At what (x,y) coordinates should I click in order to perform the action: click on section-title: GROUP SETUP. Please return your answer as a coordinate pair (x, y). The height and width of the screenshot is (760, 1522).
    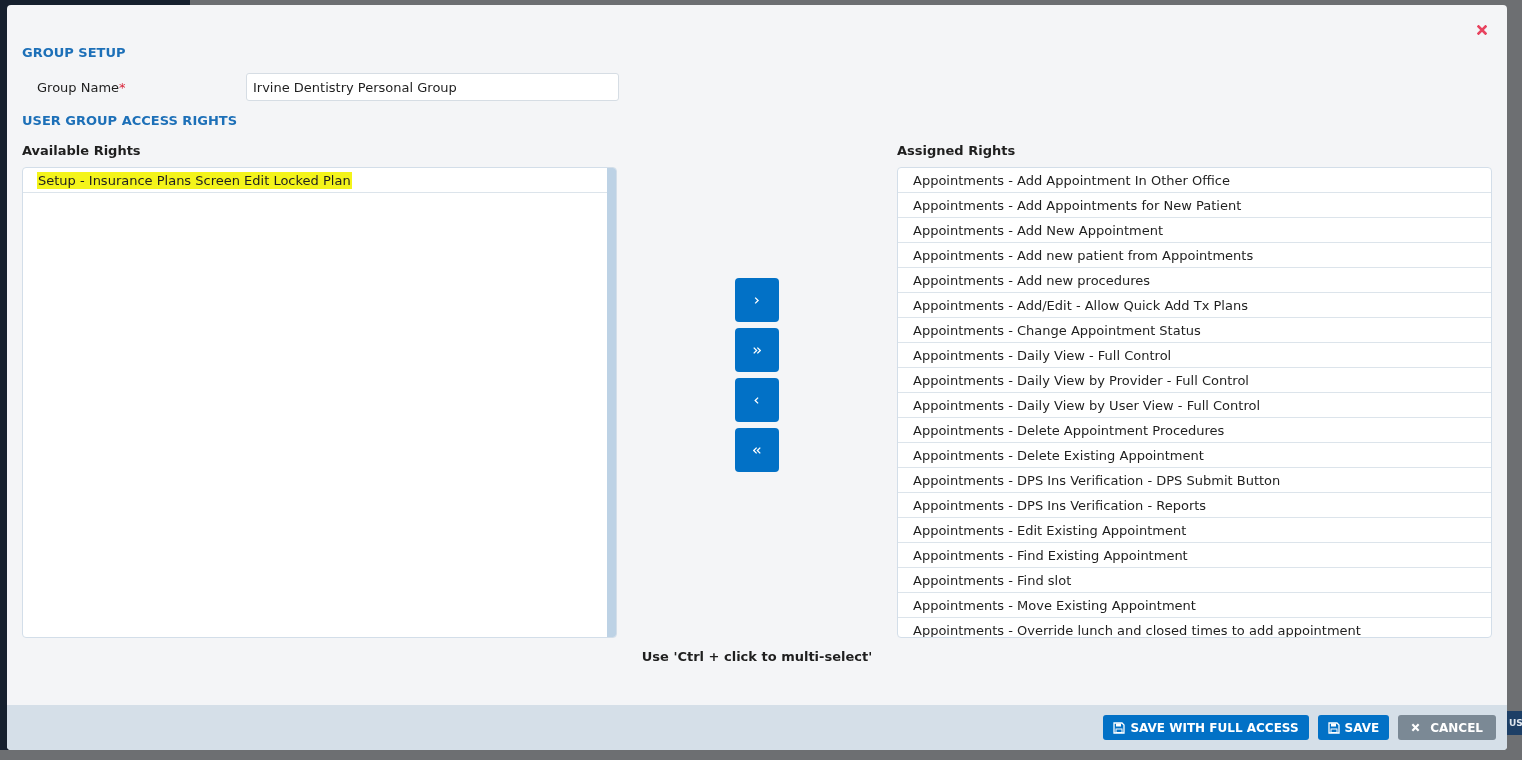
    Looking at the image, I should click on (74, 53).